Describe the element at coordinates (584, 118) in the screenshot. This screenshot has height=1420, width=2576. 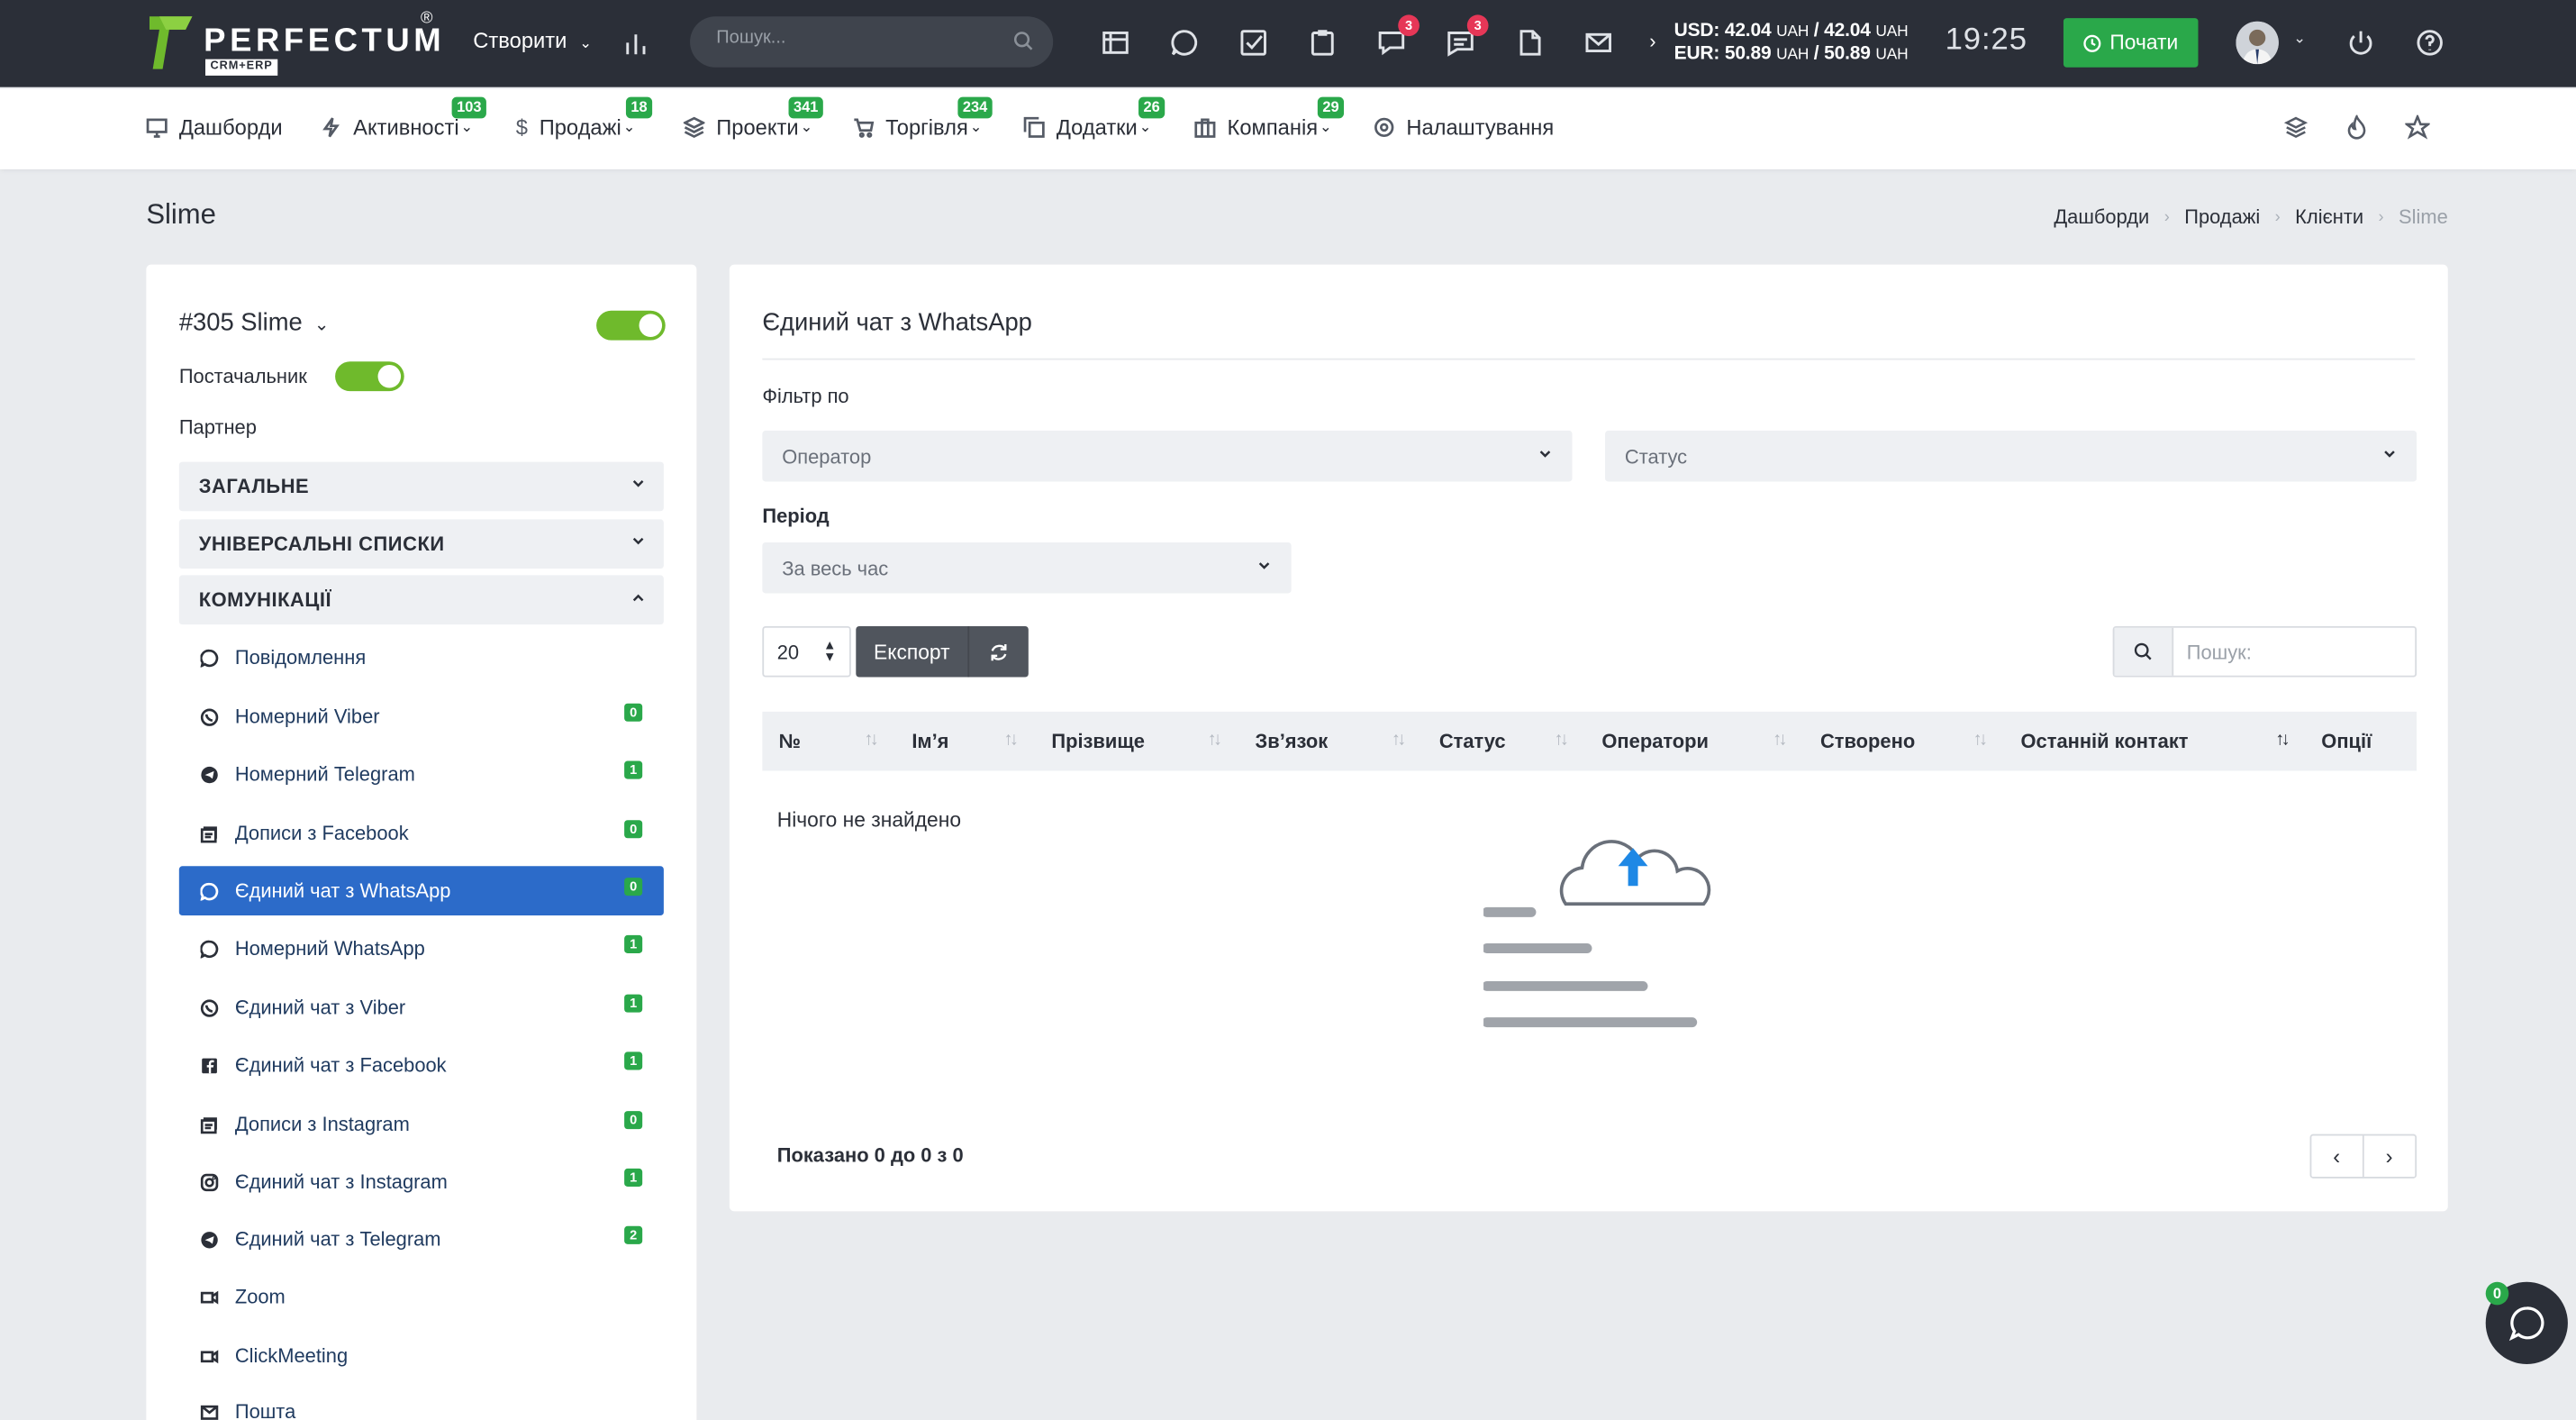
I see `nav-item-sales: $ Продажі ⌄ 18` at that location.